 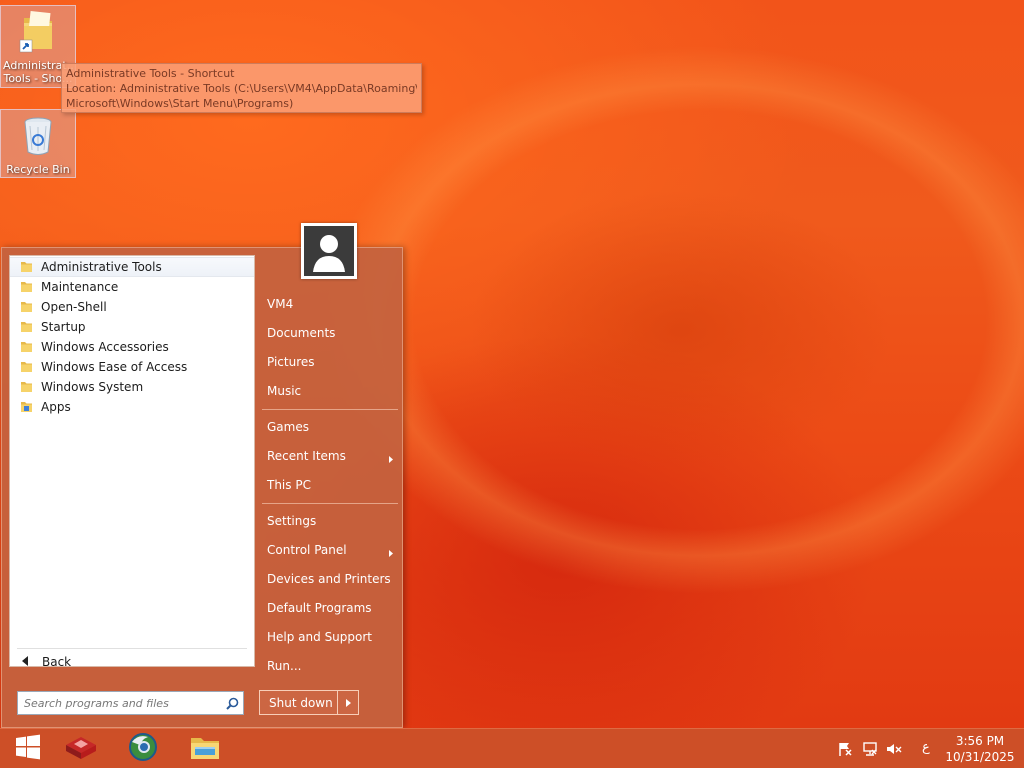 I want to click on program-item-label: Windows Ease of Access, so click(x=114, y=367).